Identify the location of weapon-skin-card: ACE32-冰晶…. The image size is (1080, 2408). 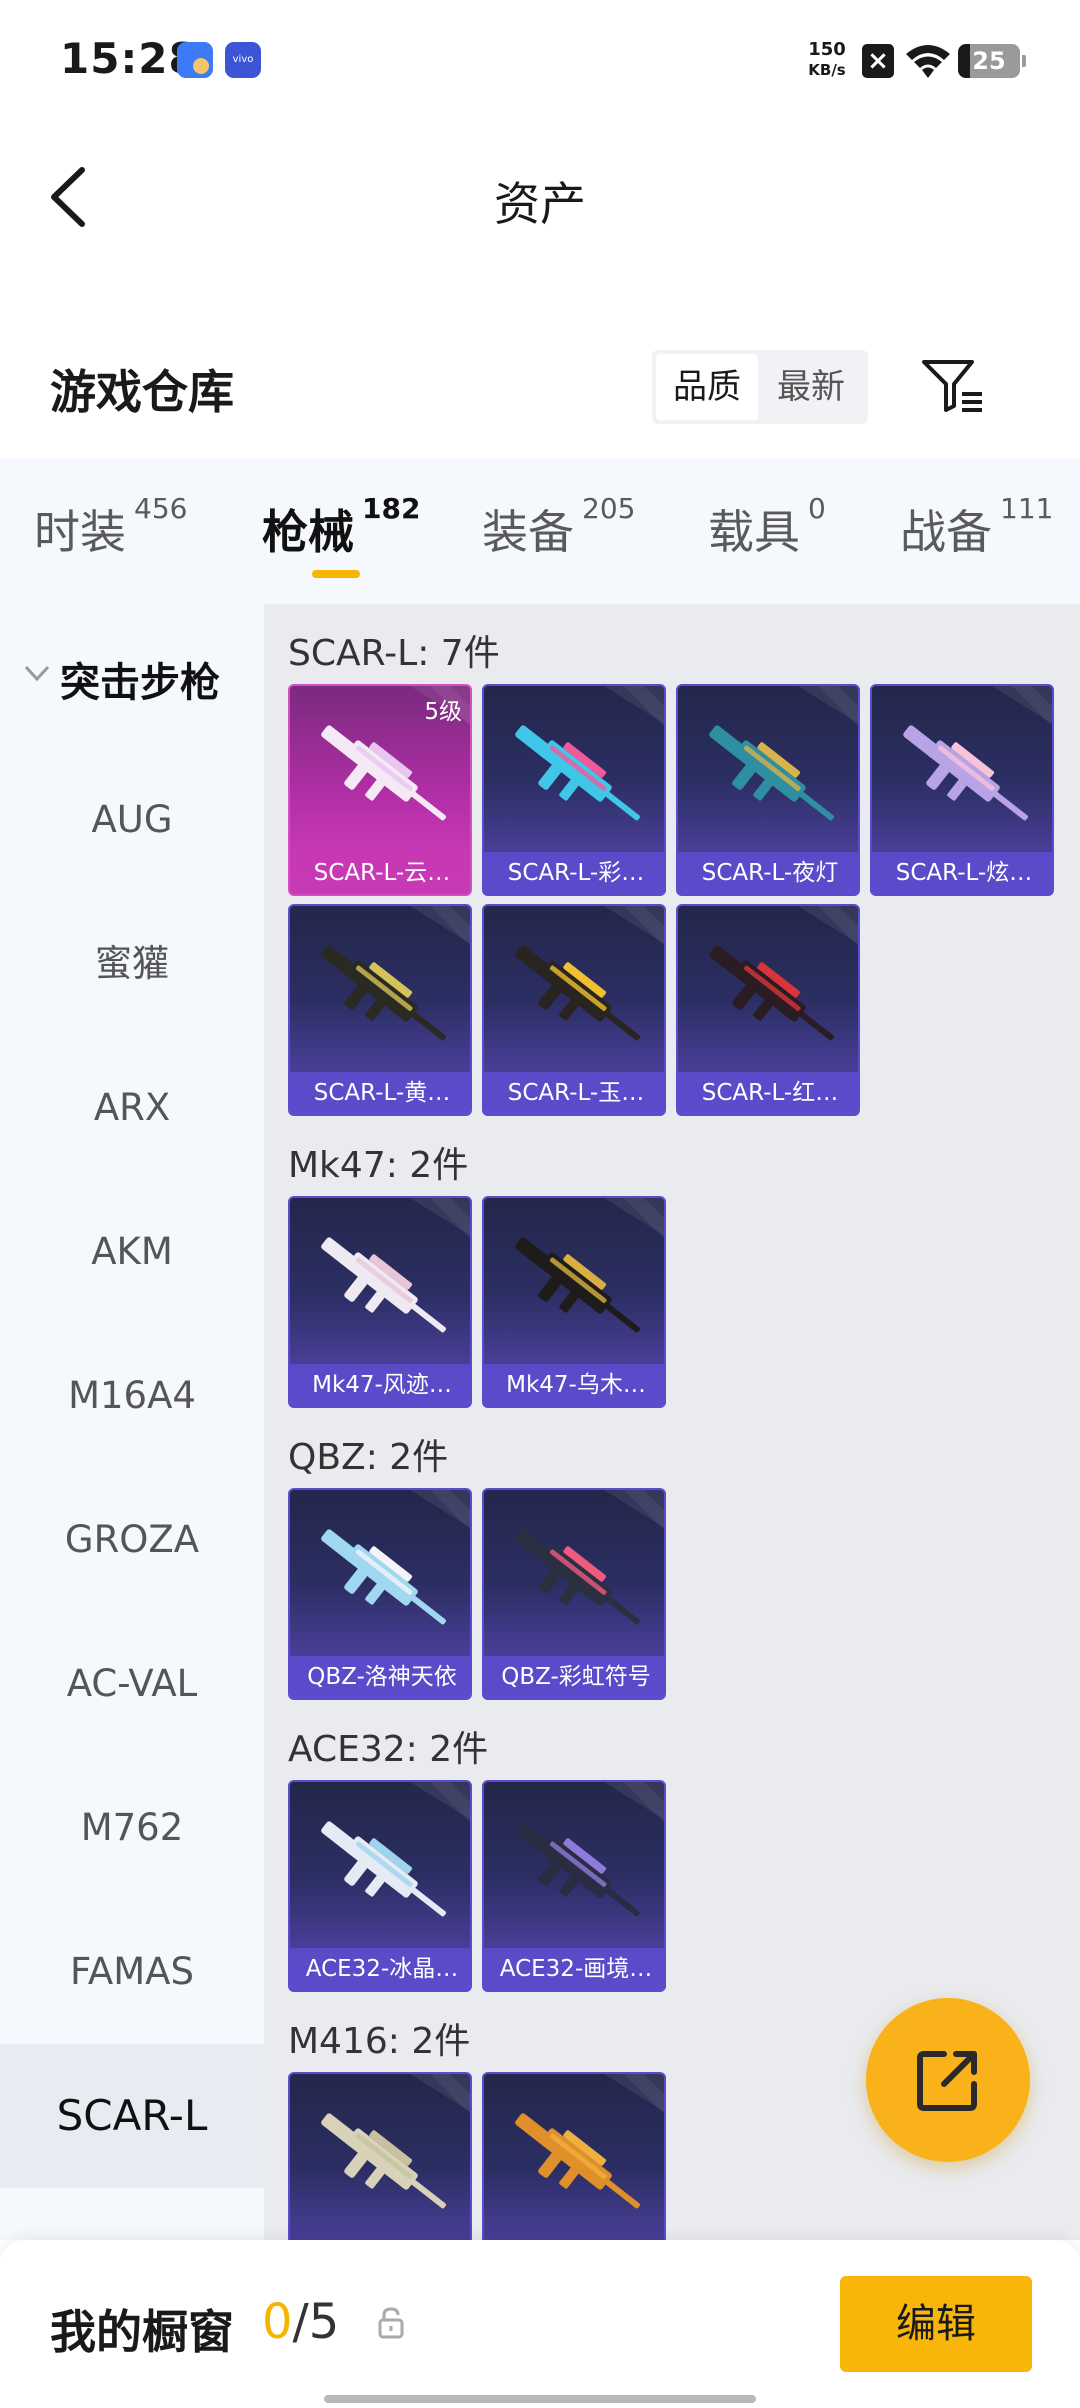
(380, 1886).